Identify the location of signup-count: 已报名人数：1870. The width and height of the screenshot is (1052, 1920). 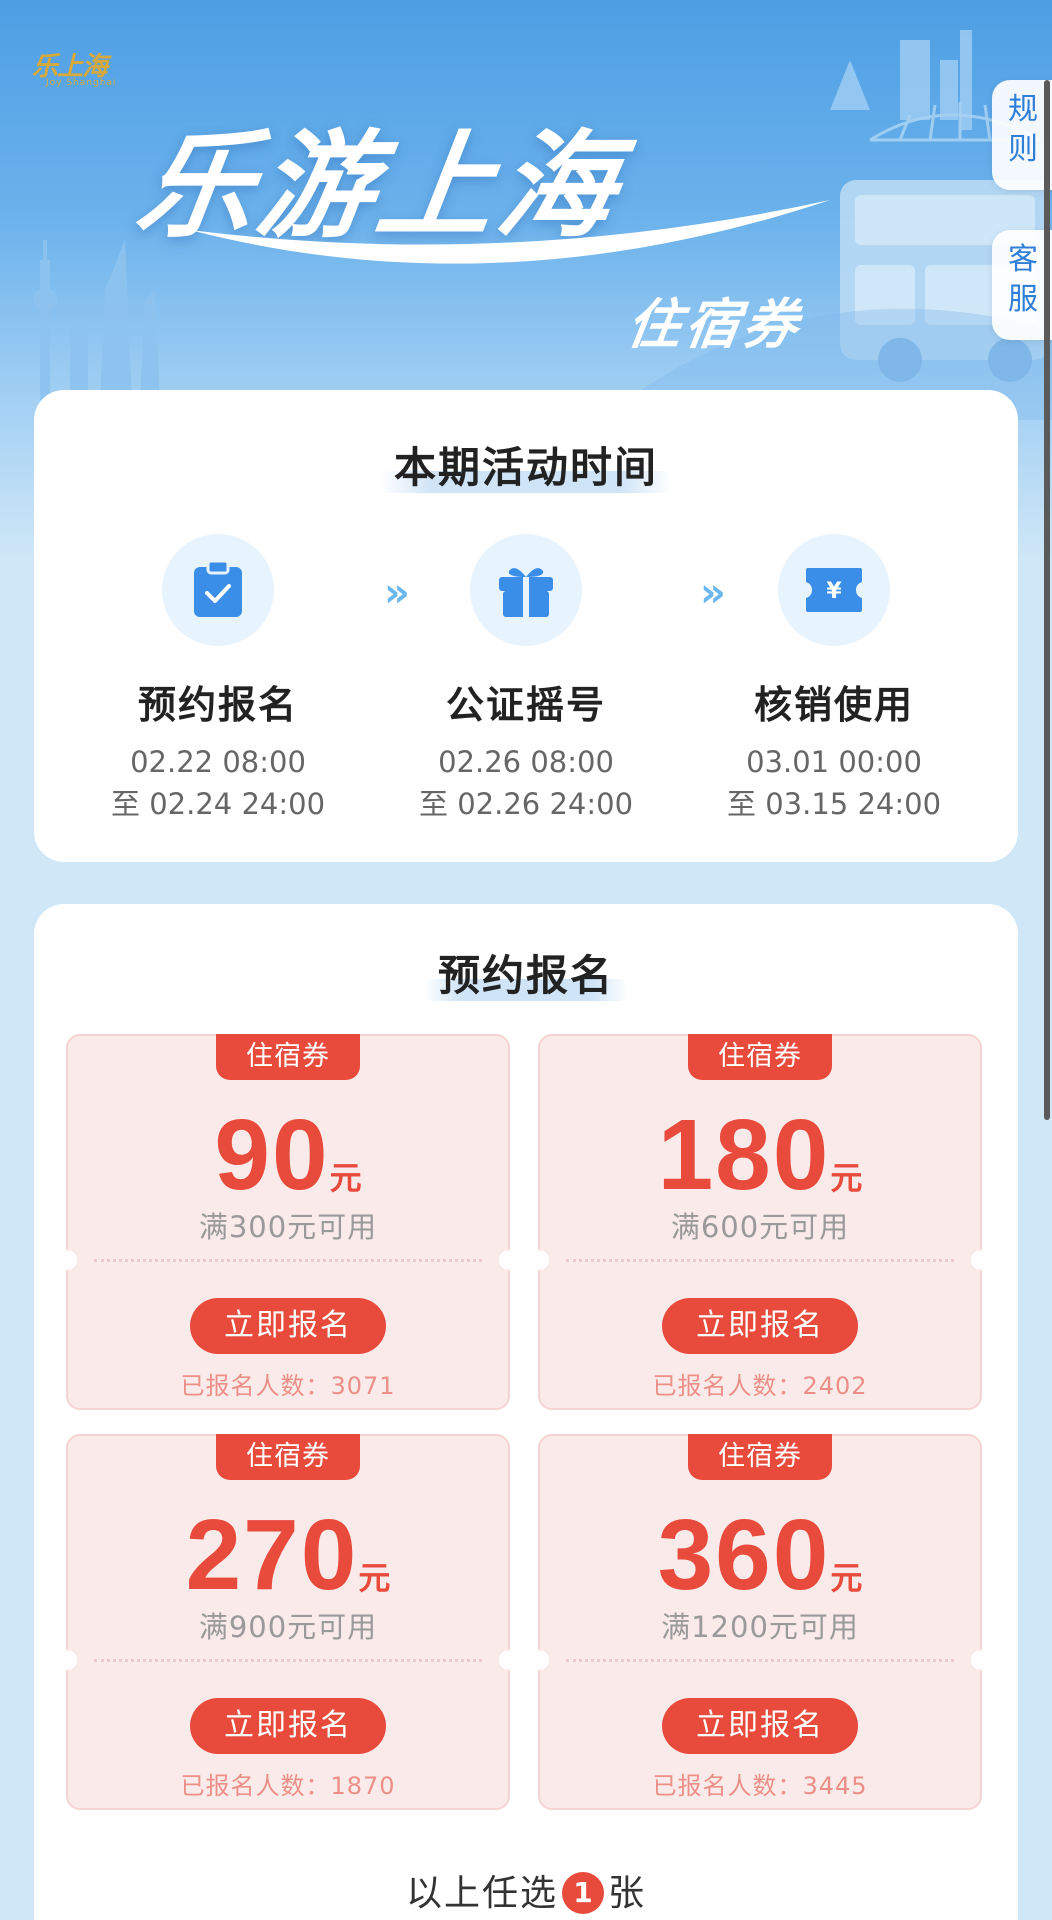
(288, 1786).